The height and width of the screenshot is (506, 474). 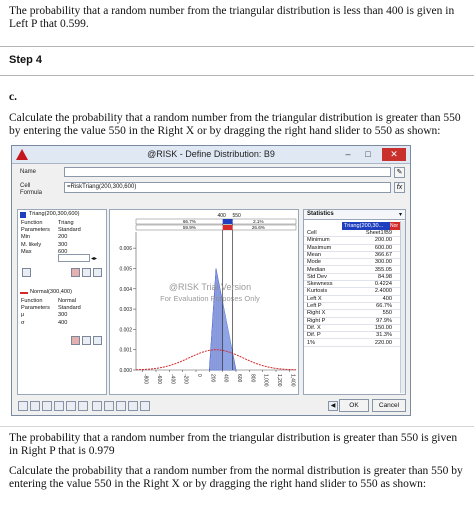 I want to click on zoom-out-icon, so click(x=109, y=406).